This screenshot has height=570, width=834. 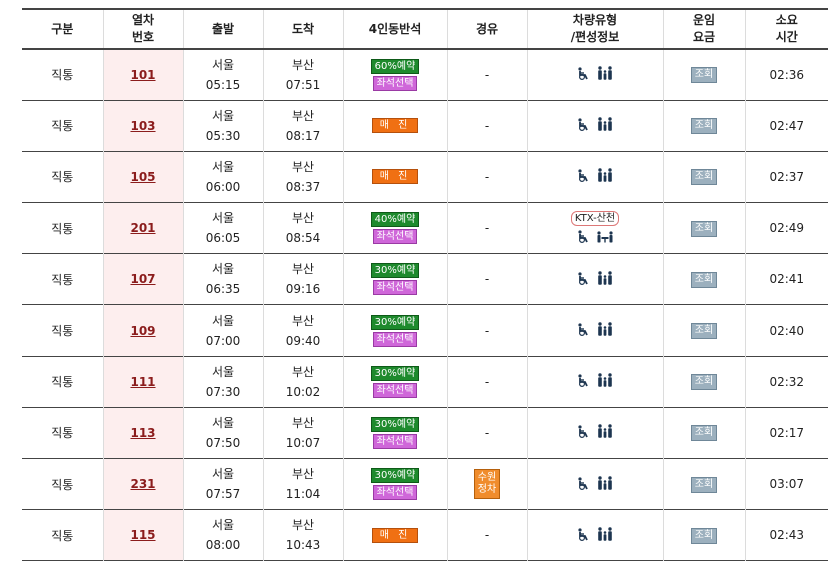 What do you see at coordinates (425, 535) in the screenshot?
I see `table-row: 직통 115 서울 08:00 부산 10:43 매 진 - 조회 02:43` at bounding box center [425, 535].